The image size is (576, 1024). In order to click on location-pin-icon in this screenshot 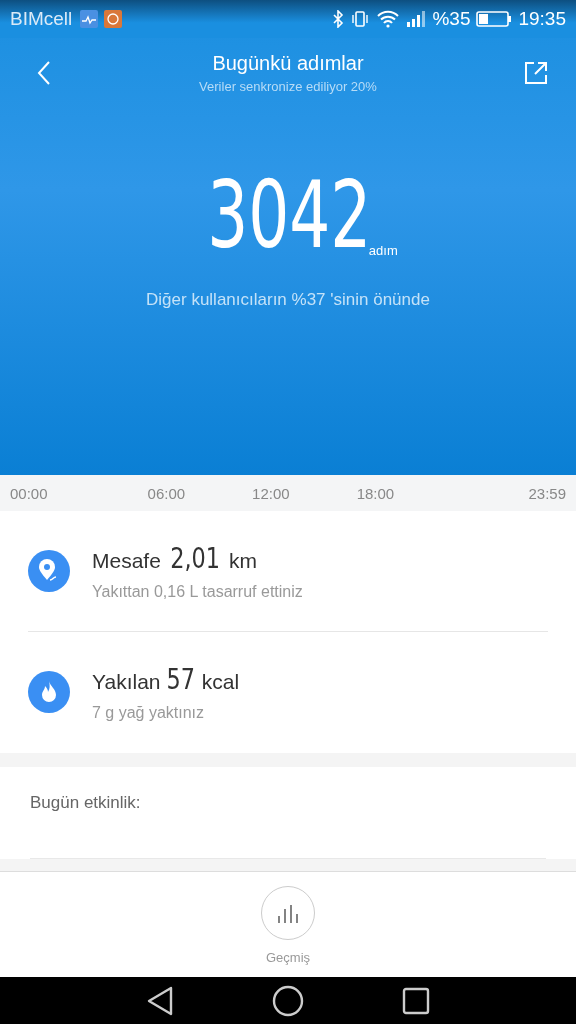, I will do `click(49, 571)`.